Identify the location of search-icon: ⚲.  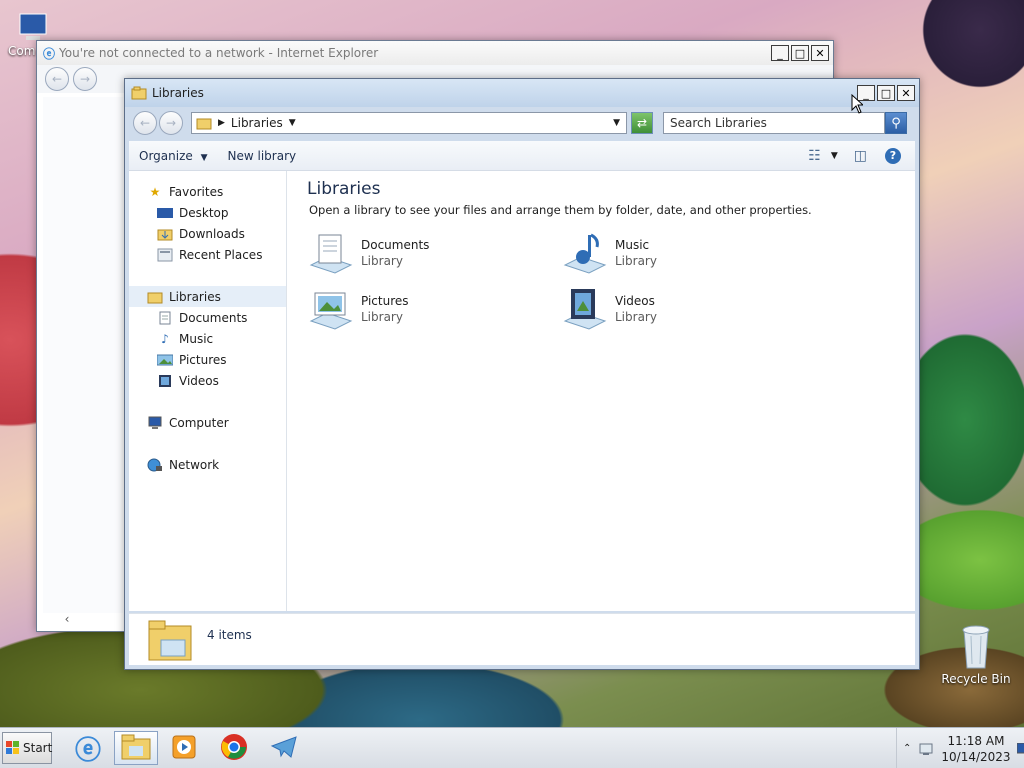
(896, 123).